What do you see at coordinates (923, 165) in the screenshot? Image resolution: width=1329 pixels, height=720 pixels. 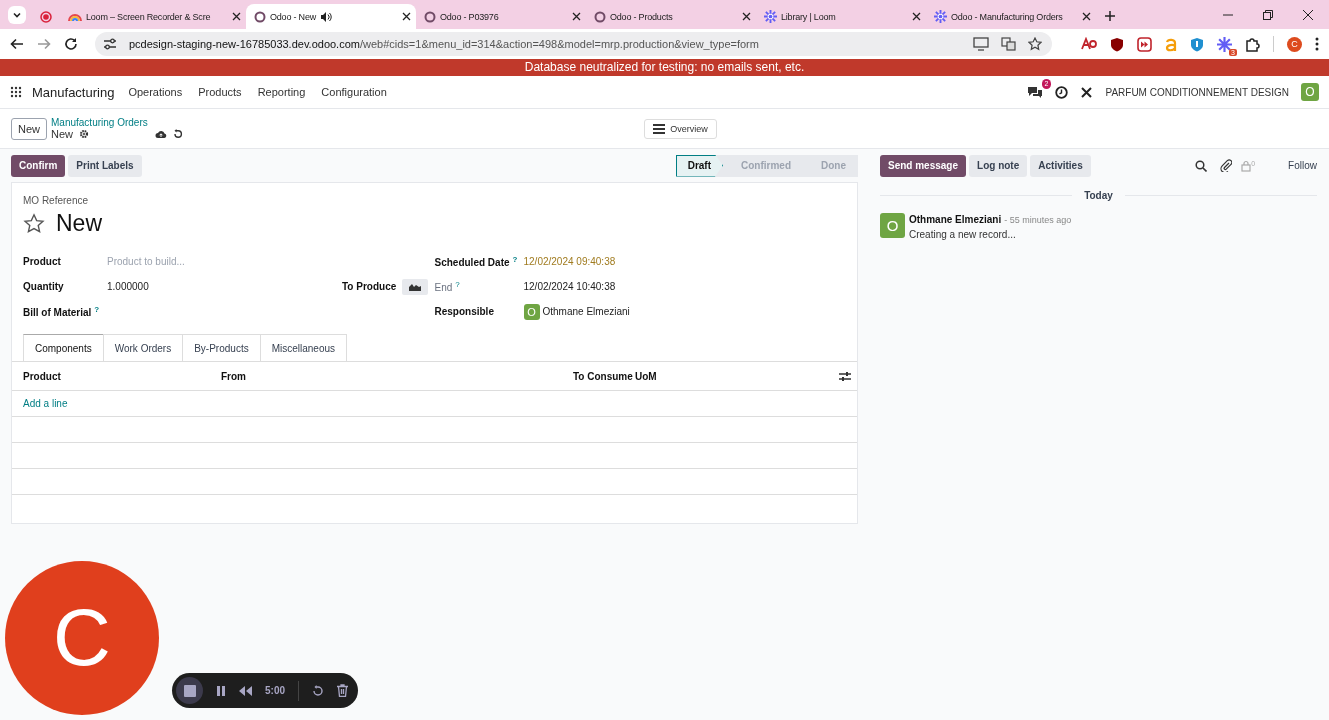 I see `chatter-button: Send message` at bounding box center [923, 165].